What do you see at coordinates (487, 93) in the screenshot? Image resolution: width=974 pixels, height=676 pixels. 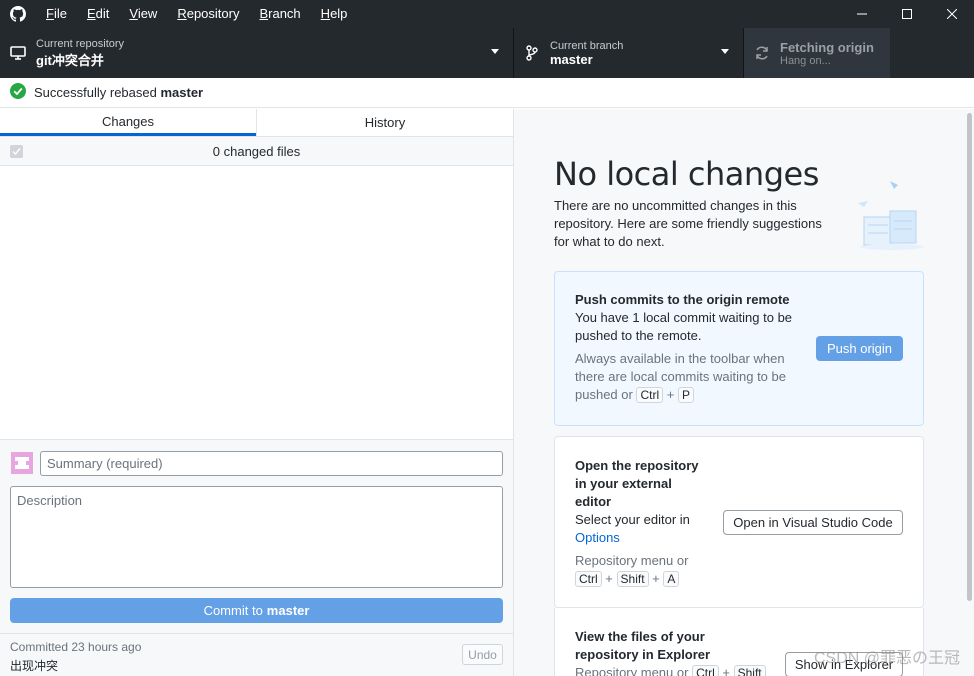 I see `success-banner: Successfully rebased master` at bounding box center [487, 93].